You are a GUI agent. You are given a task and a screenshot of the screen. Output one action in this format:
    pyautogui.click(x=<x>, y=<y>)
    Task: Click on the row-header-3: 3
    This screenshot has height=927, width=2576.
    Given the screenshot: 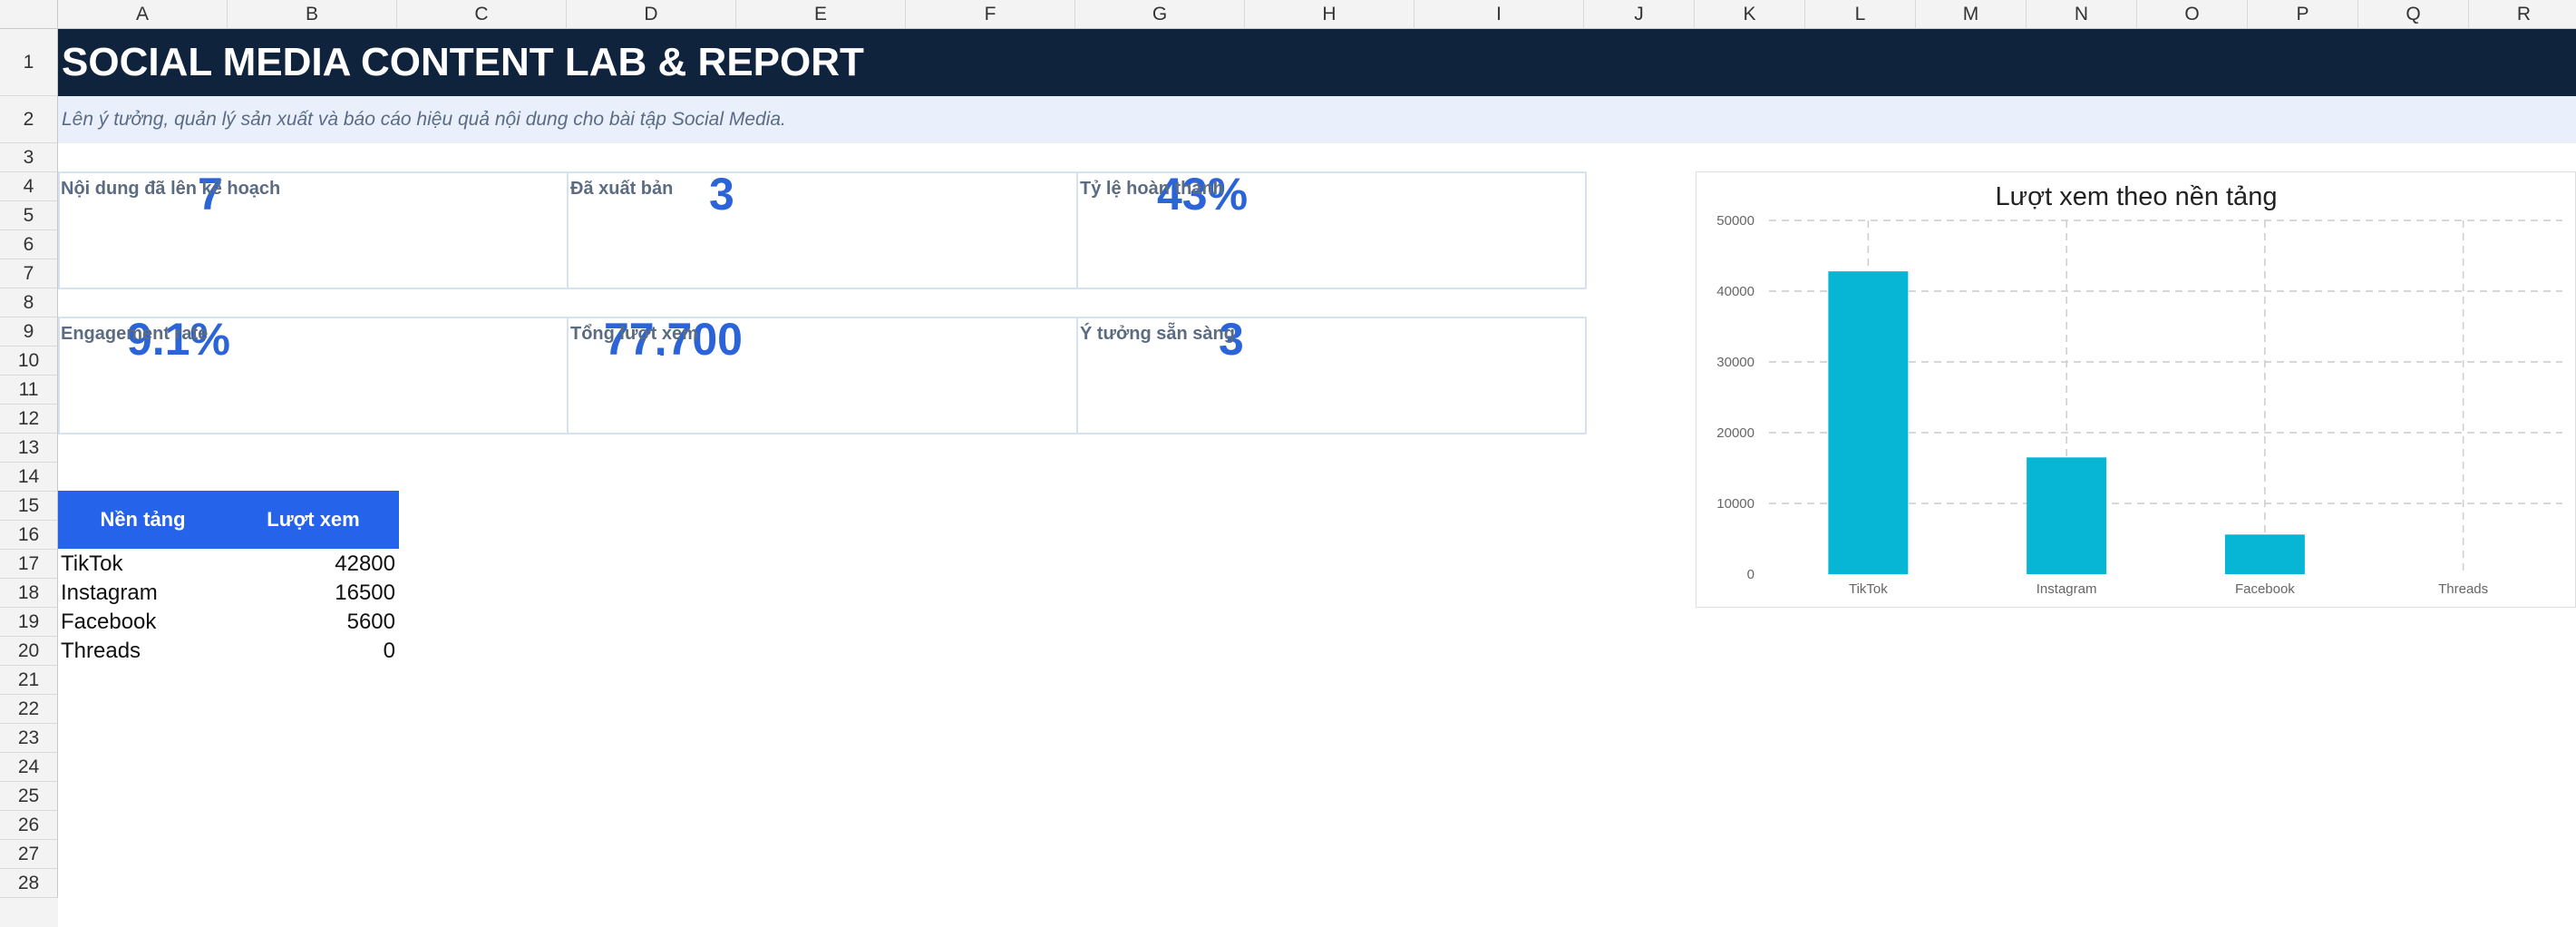 What is the action you would take?
    pyautogui.click(x=29, y=158)
    